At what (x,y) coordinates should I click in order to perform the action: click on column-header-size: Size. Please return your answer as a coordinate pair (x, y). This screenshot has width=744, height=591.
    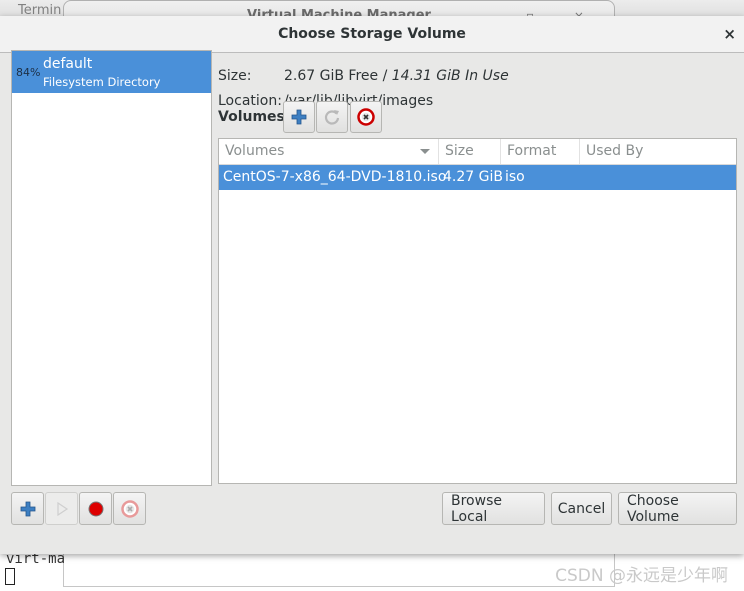
    Looking at the image, I should click on (470, 151).